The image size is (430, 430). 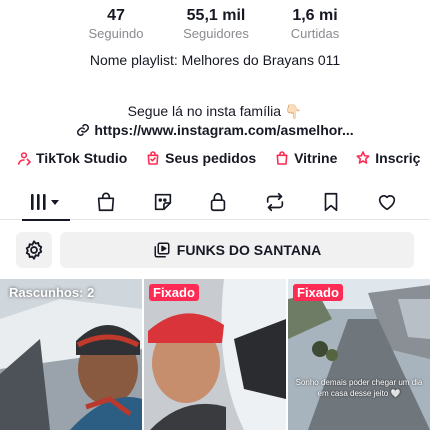 I want to click on video-thumbnail: Rascunhos: 2, so click(x=71, y=354).